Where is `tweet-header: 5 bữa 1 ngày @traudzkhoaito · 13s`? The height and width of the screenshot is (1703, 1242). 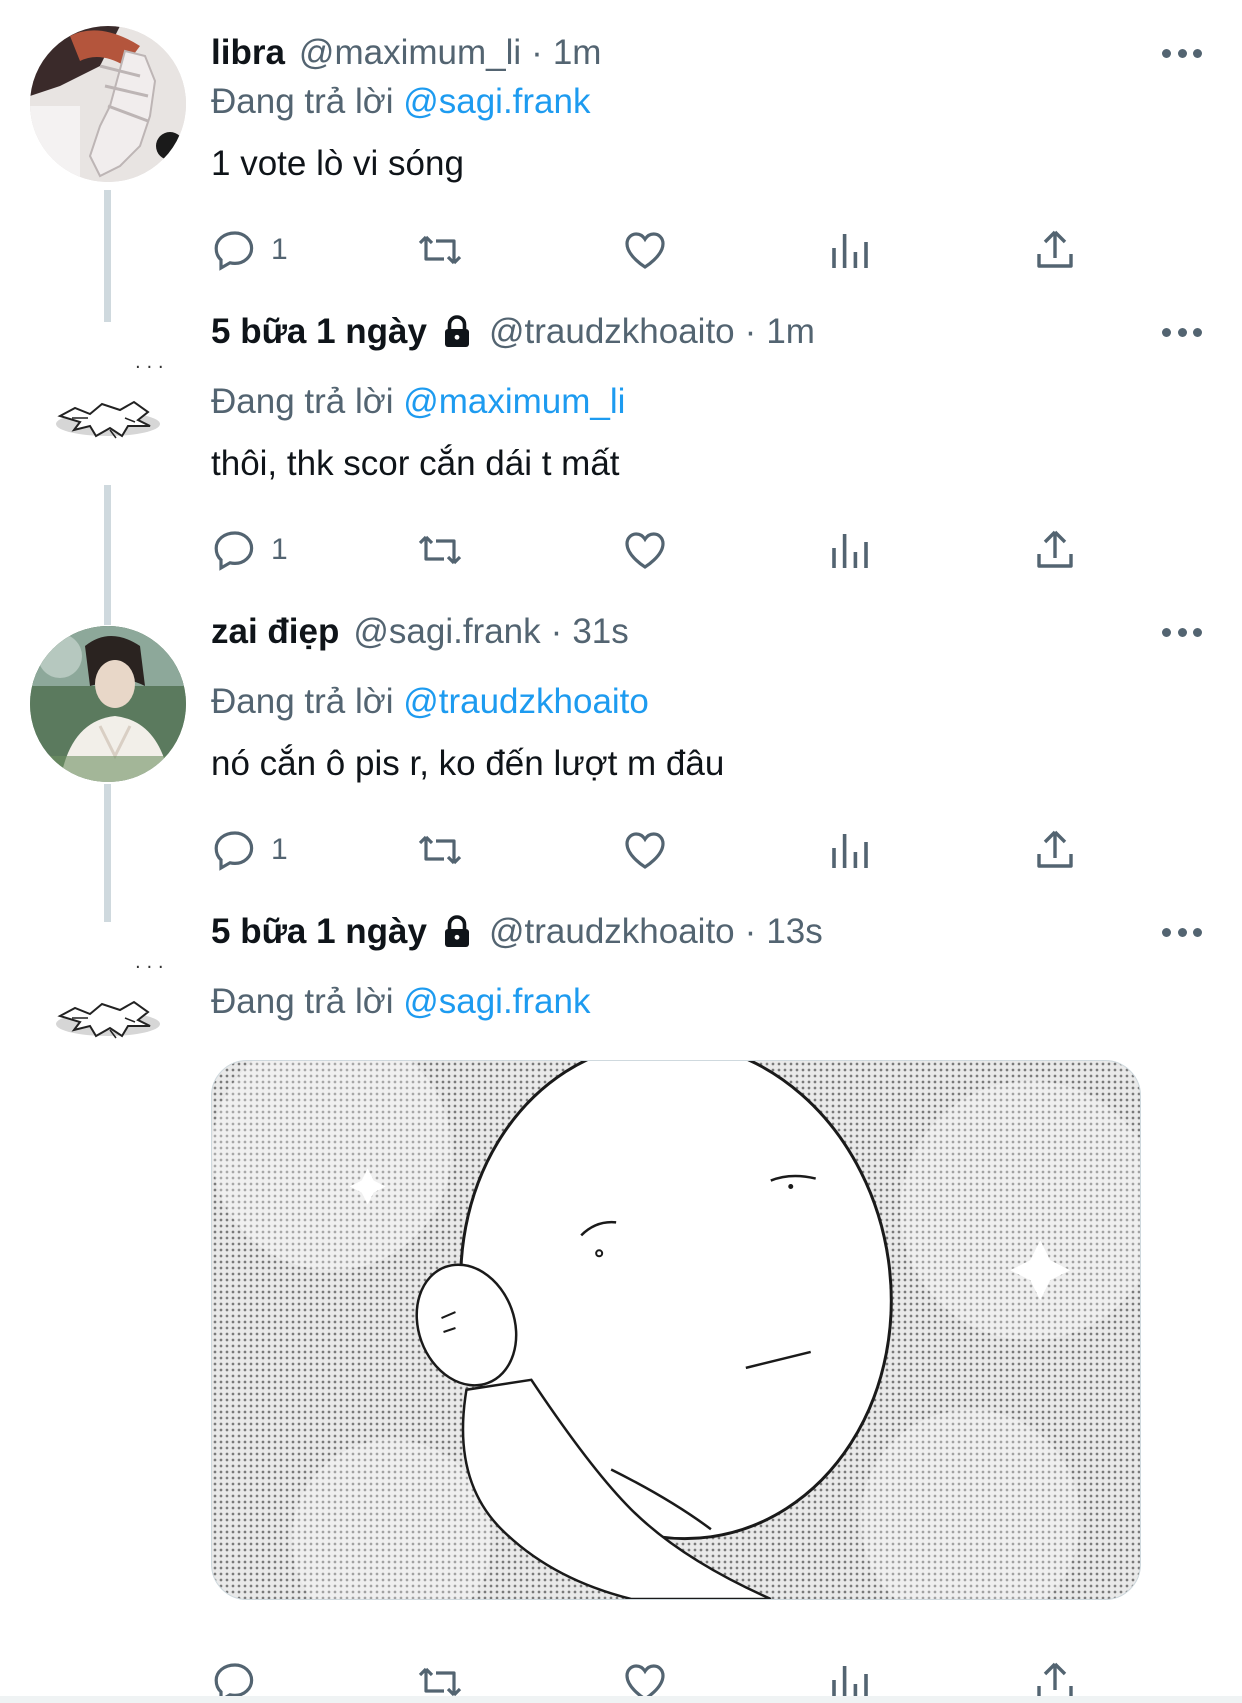
tweet-header: 5 bữa 1 ngày @traudzkhoaito · 13s is located at coordinates (666, 932).